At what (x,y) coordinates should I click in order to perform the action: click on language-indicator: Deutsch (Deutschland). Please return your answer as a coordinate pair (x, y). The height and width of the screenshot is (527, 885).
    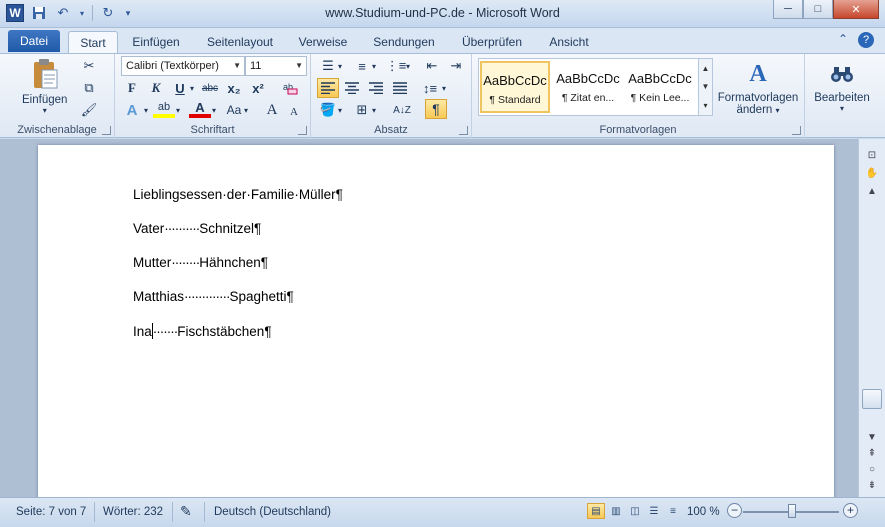
    Looking at the image, I should click on (272, 512).